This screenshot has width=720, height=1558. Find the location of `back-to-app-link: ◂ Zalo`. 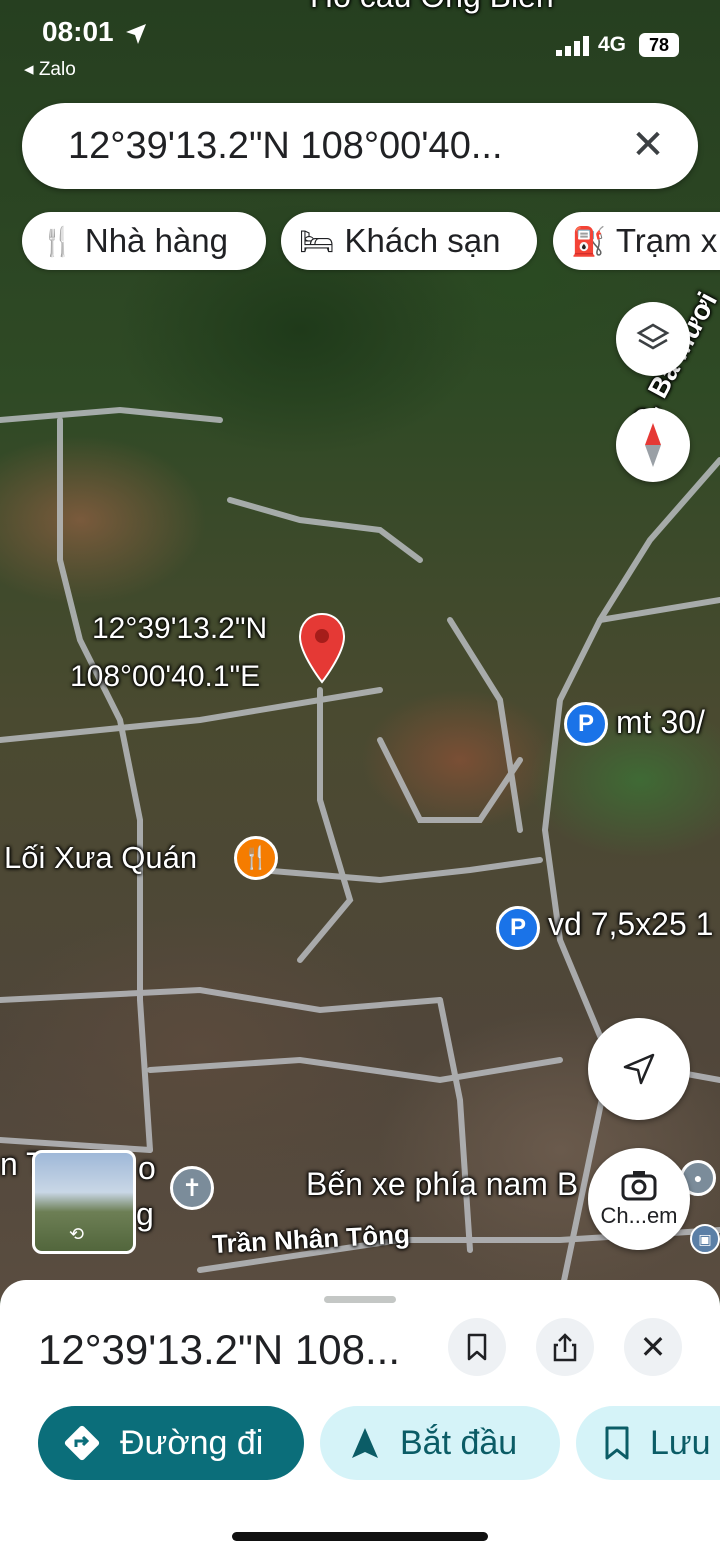

back-to-app-link: ◂ Zalo is located at coordinates (50, 69).